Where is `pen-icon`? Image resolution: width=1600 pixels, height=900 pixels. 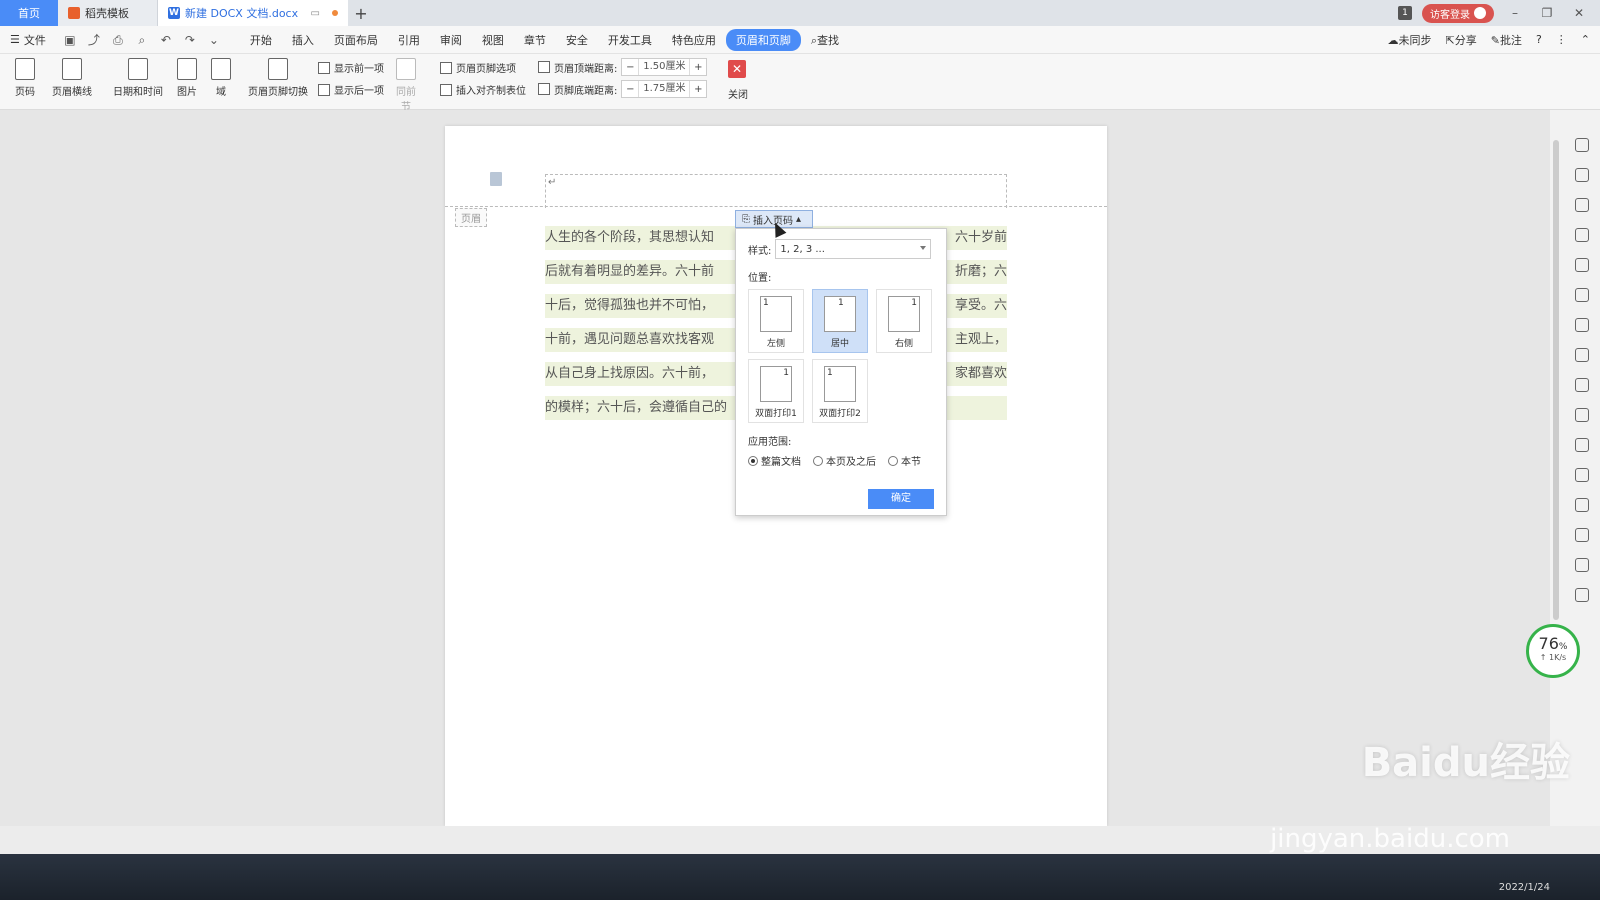
pen-icon is located at coordinates (1582, 145).